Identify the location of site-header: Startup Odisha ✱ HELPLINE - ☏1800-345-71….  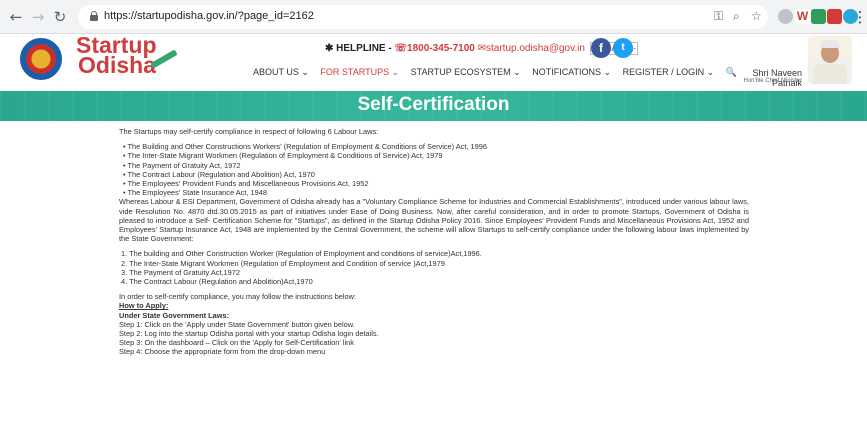
(433, 62).